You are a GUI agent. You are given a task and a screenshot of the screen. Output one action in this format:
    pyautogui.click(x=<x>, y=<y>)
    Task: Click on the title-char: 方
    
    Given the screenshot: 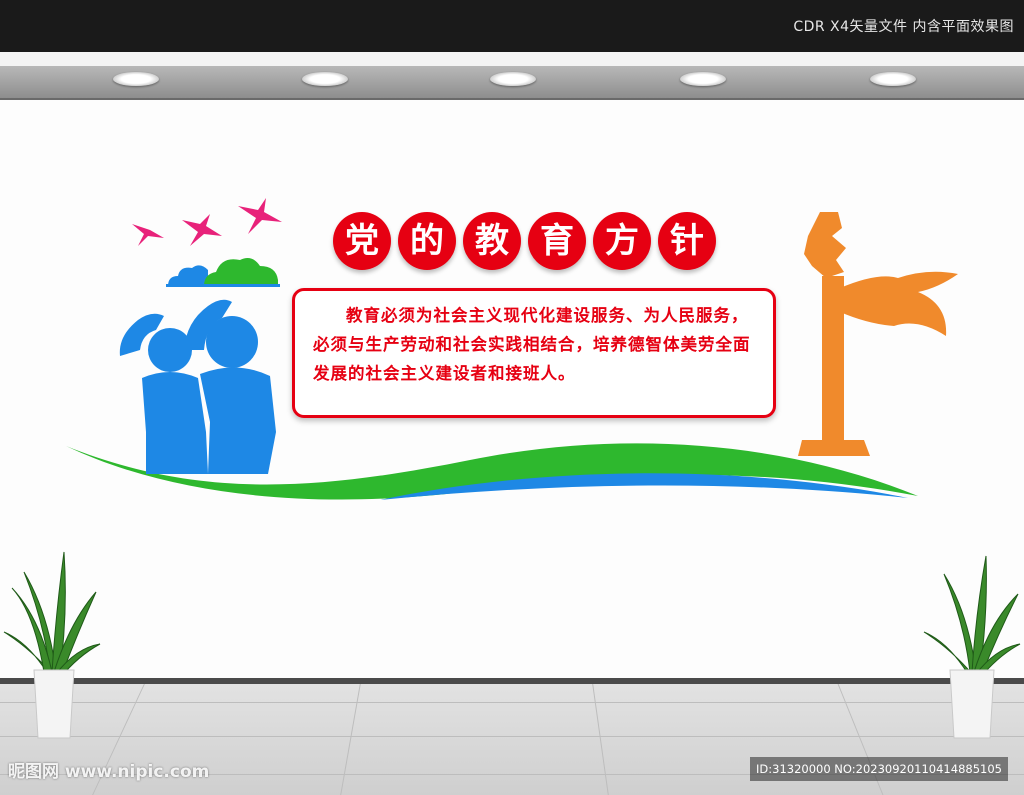 What is the action you would take?
    pyautogui.click(x=622, y=241)
    